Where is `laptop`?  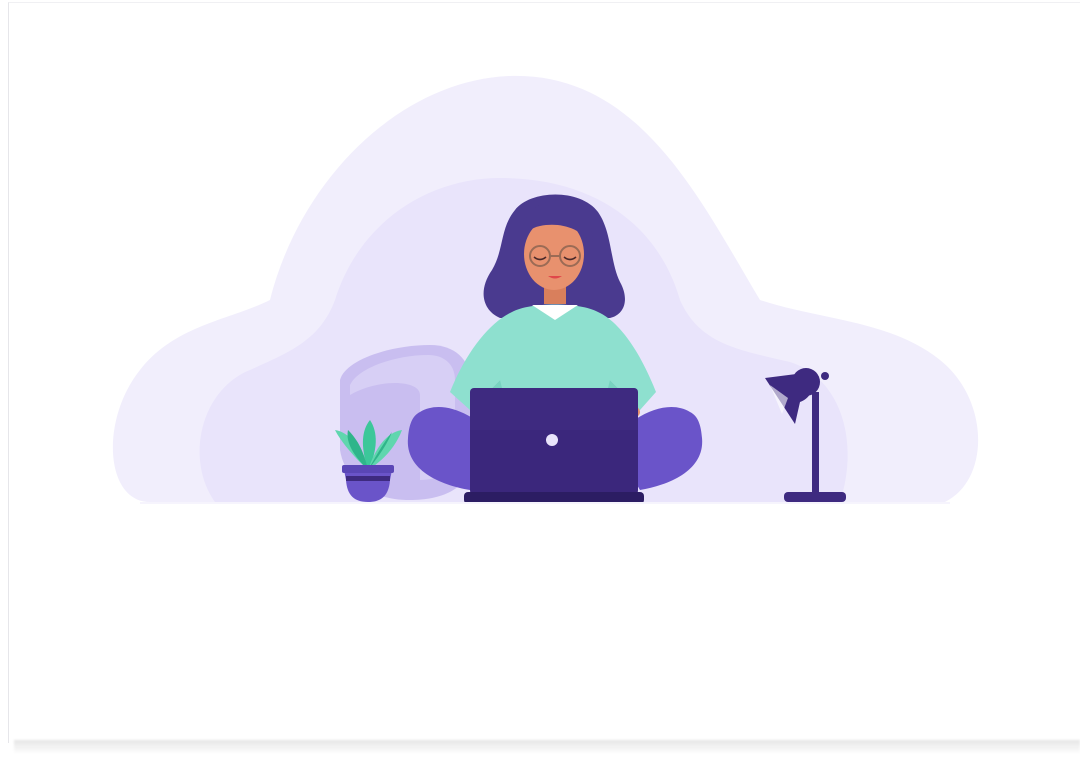
laptop is located at coordinates (554, 446).